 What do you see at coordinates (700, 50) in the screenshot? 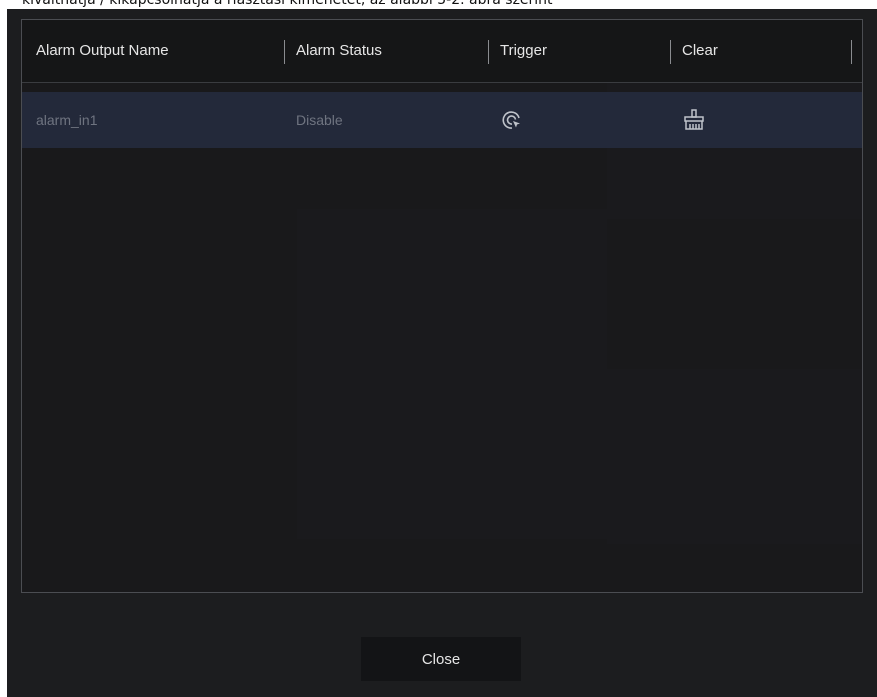
I see `column-header-clear: Clear` at bounding box center [700, 50].